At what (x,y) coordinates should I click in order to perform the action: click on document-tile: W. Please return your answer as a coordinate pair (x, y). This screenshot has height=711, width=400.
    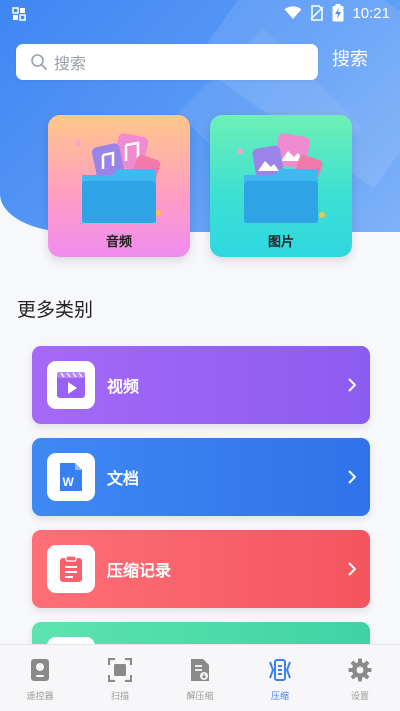
    Looking at the image, I should click on (71, 477).